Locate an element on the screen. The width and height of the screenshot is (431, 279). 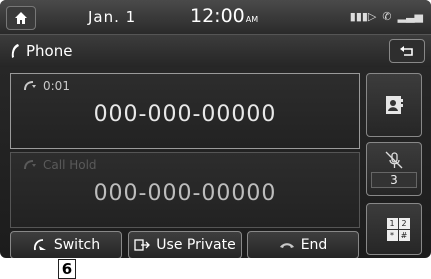
home-button is located at coordinates (21, 18).